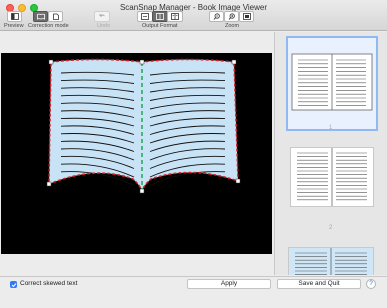  I want to click on undo-label: Undo, so click(104, 26).